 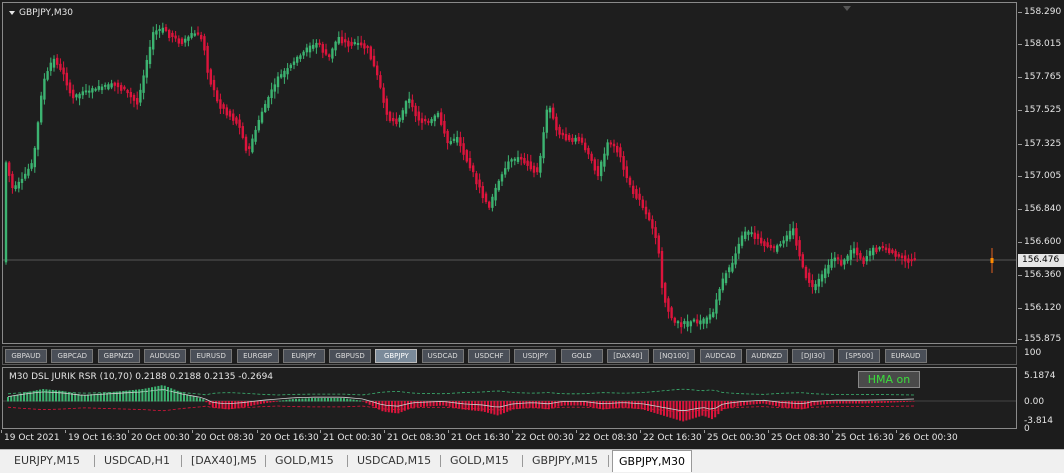 What do you see at coordinates (889, 379) in the screenshot?
I see `hma-toggle-button: HMA on` at bounding box center [889, 379].